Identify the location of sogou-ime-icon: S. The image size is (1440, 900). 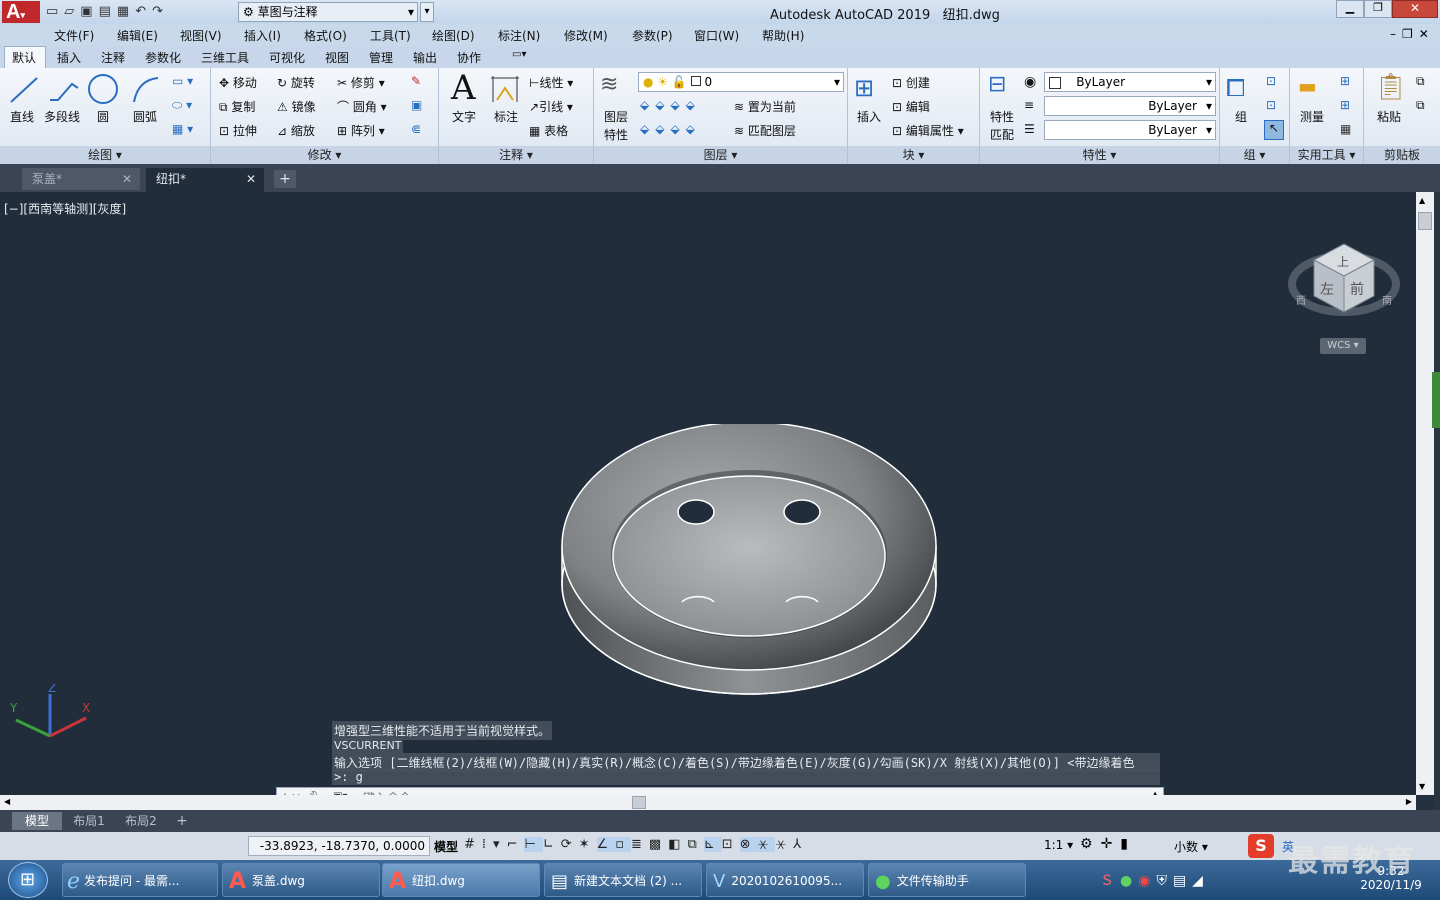
(1261, 846).